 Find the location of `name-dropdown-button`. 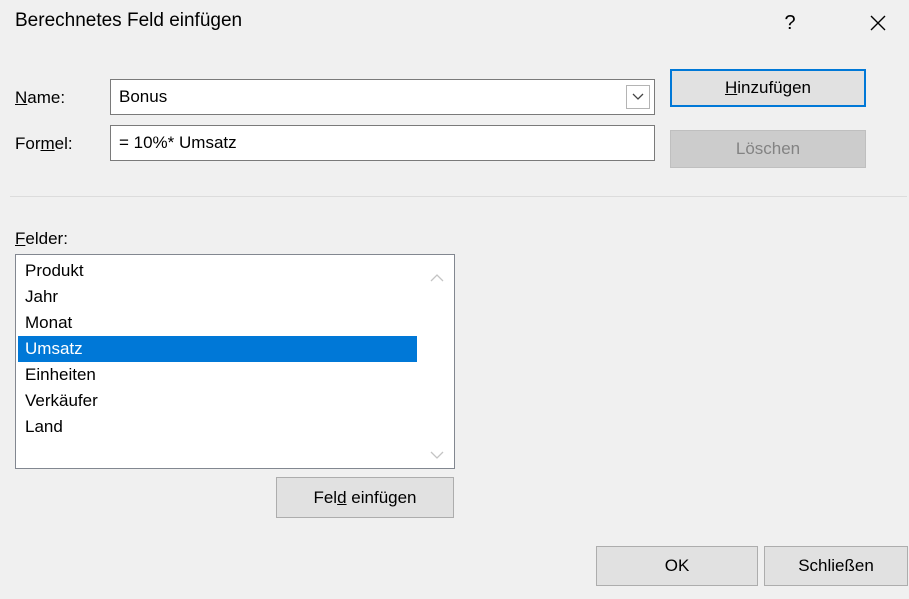

name-dropdown-button is located at coordinates (637, 97).